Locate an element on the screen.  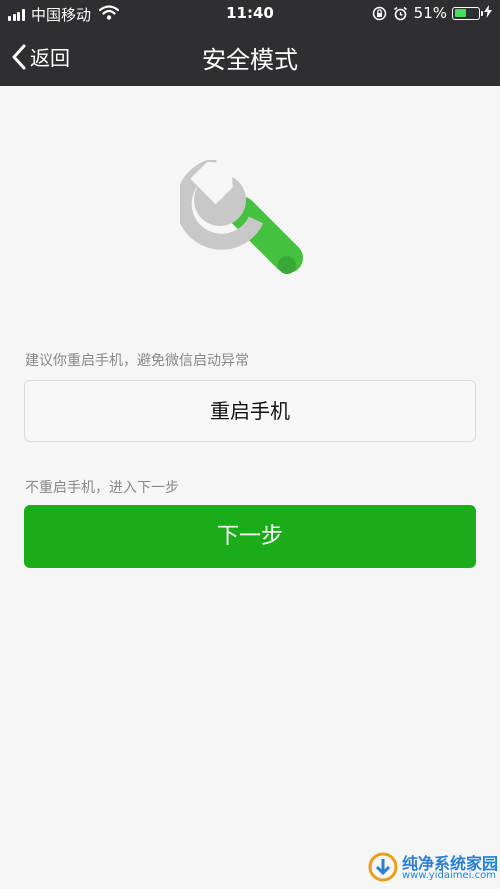
battery-fill is located at coordinates (460, 13).